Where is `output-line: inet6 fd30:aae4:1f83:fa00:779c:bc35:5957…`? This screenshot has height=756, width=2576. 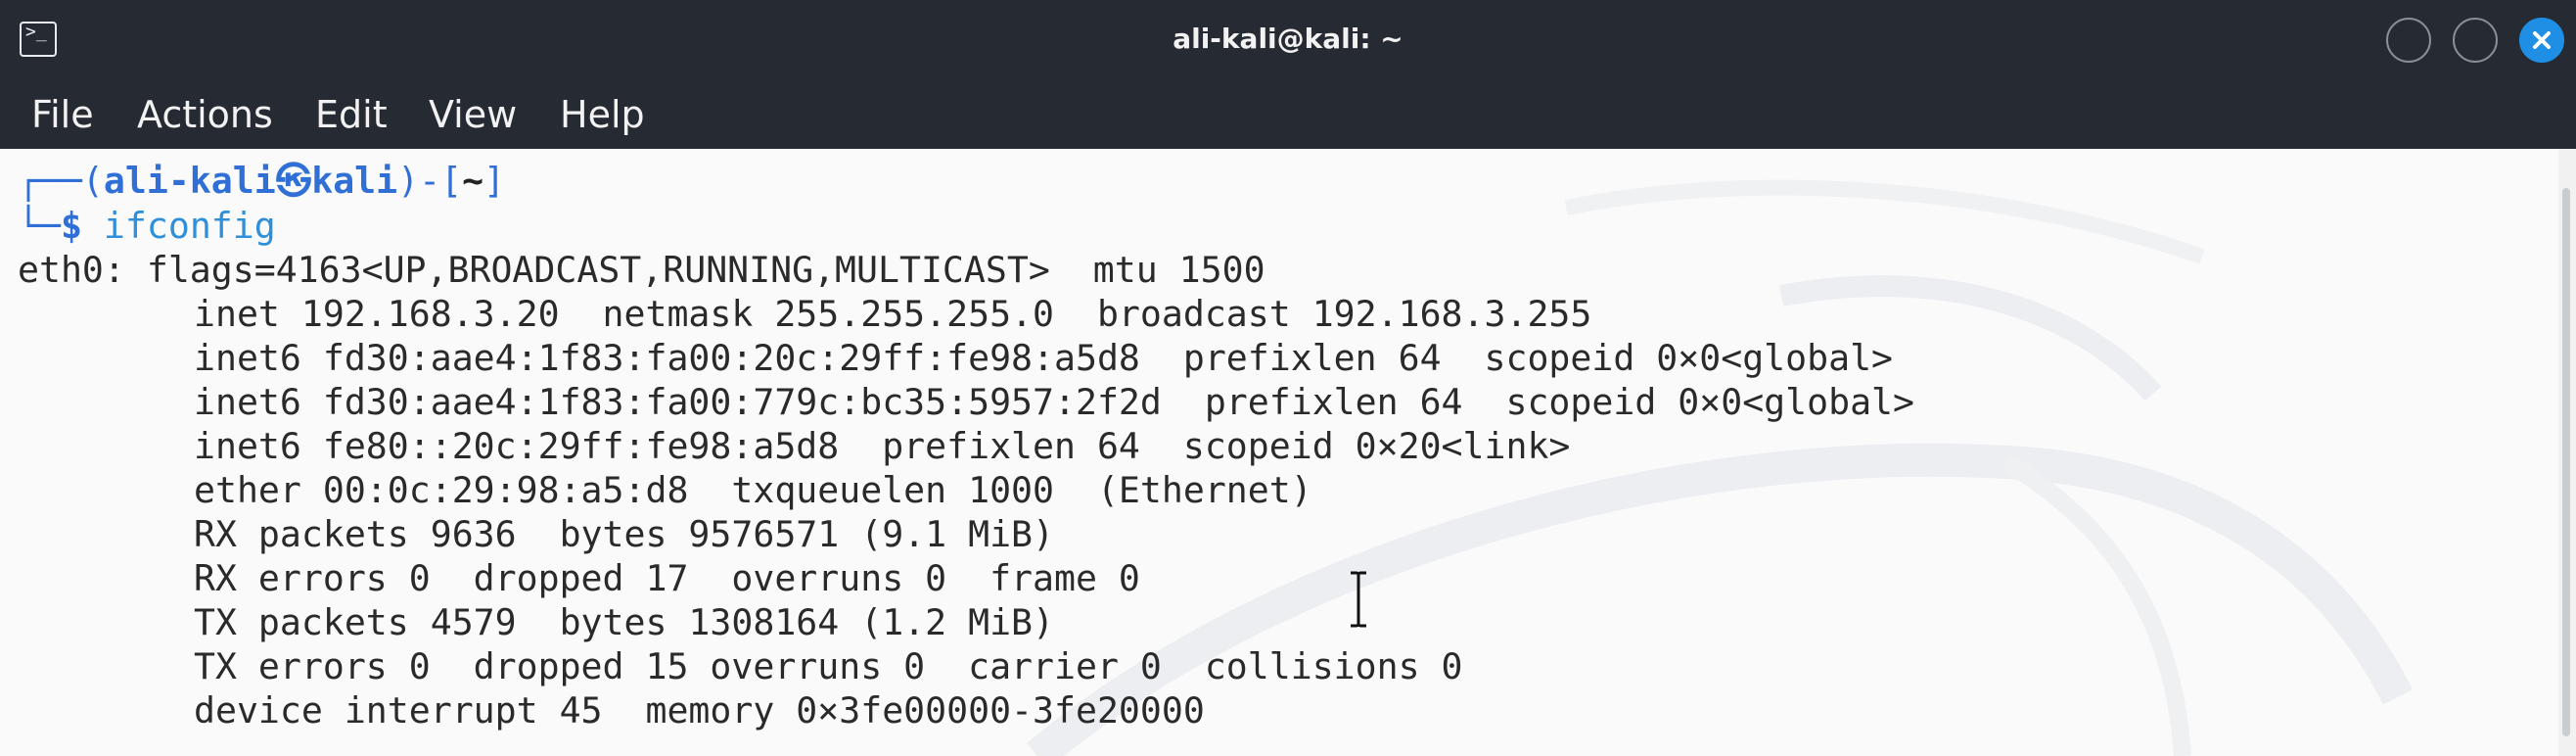
output-line: inet6 fd30:aae4:1f83:fa00:779c:bc35:5957… is located at coordinates (1054, 402).